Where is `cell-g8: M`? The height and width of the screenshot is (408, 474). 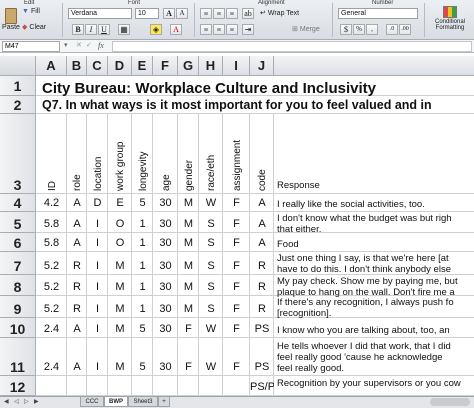
cell-g8: M is located at coordinates (188, 287).